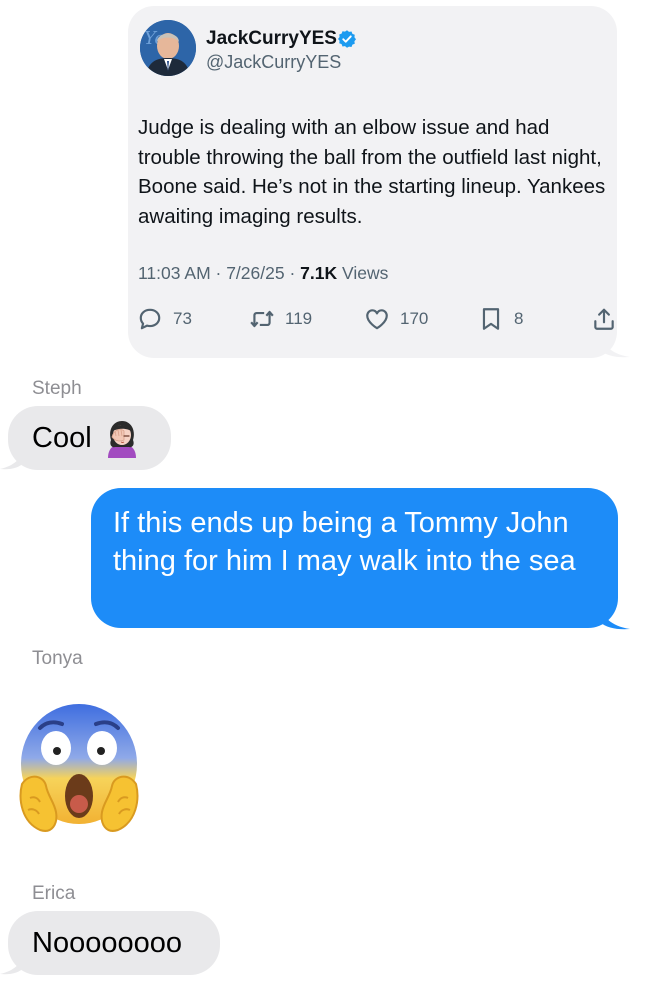 The height and width of the screenshot is (1000, 647). What do you see at coordinates (519, 318) in the screenshot?
I see `bookmark-count: 8` at bounding box center [519, 318].